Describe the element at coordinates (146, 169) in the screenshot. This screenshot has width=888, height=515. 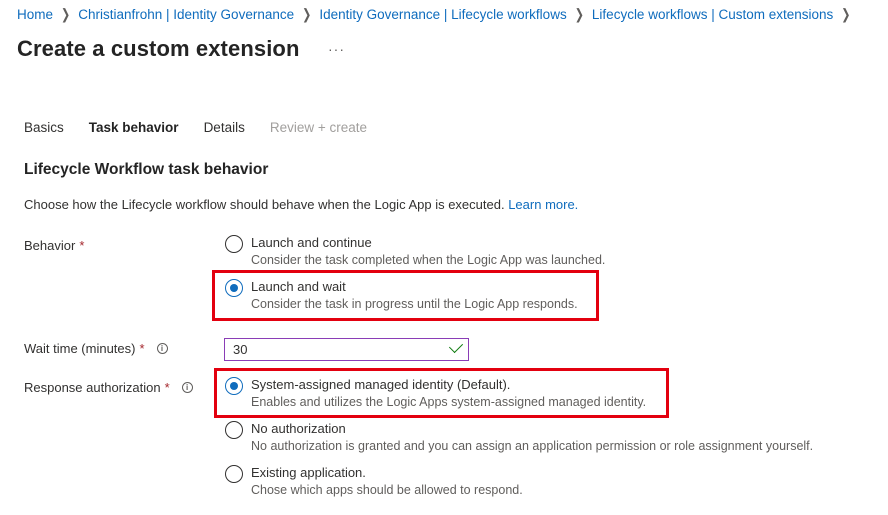
I see `section-title: Lifecycle Workflow task behavior` at that location.